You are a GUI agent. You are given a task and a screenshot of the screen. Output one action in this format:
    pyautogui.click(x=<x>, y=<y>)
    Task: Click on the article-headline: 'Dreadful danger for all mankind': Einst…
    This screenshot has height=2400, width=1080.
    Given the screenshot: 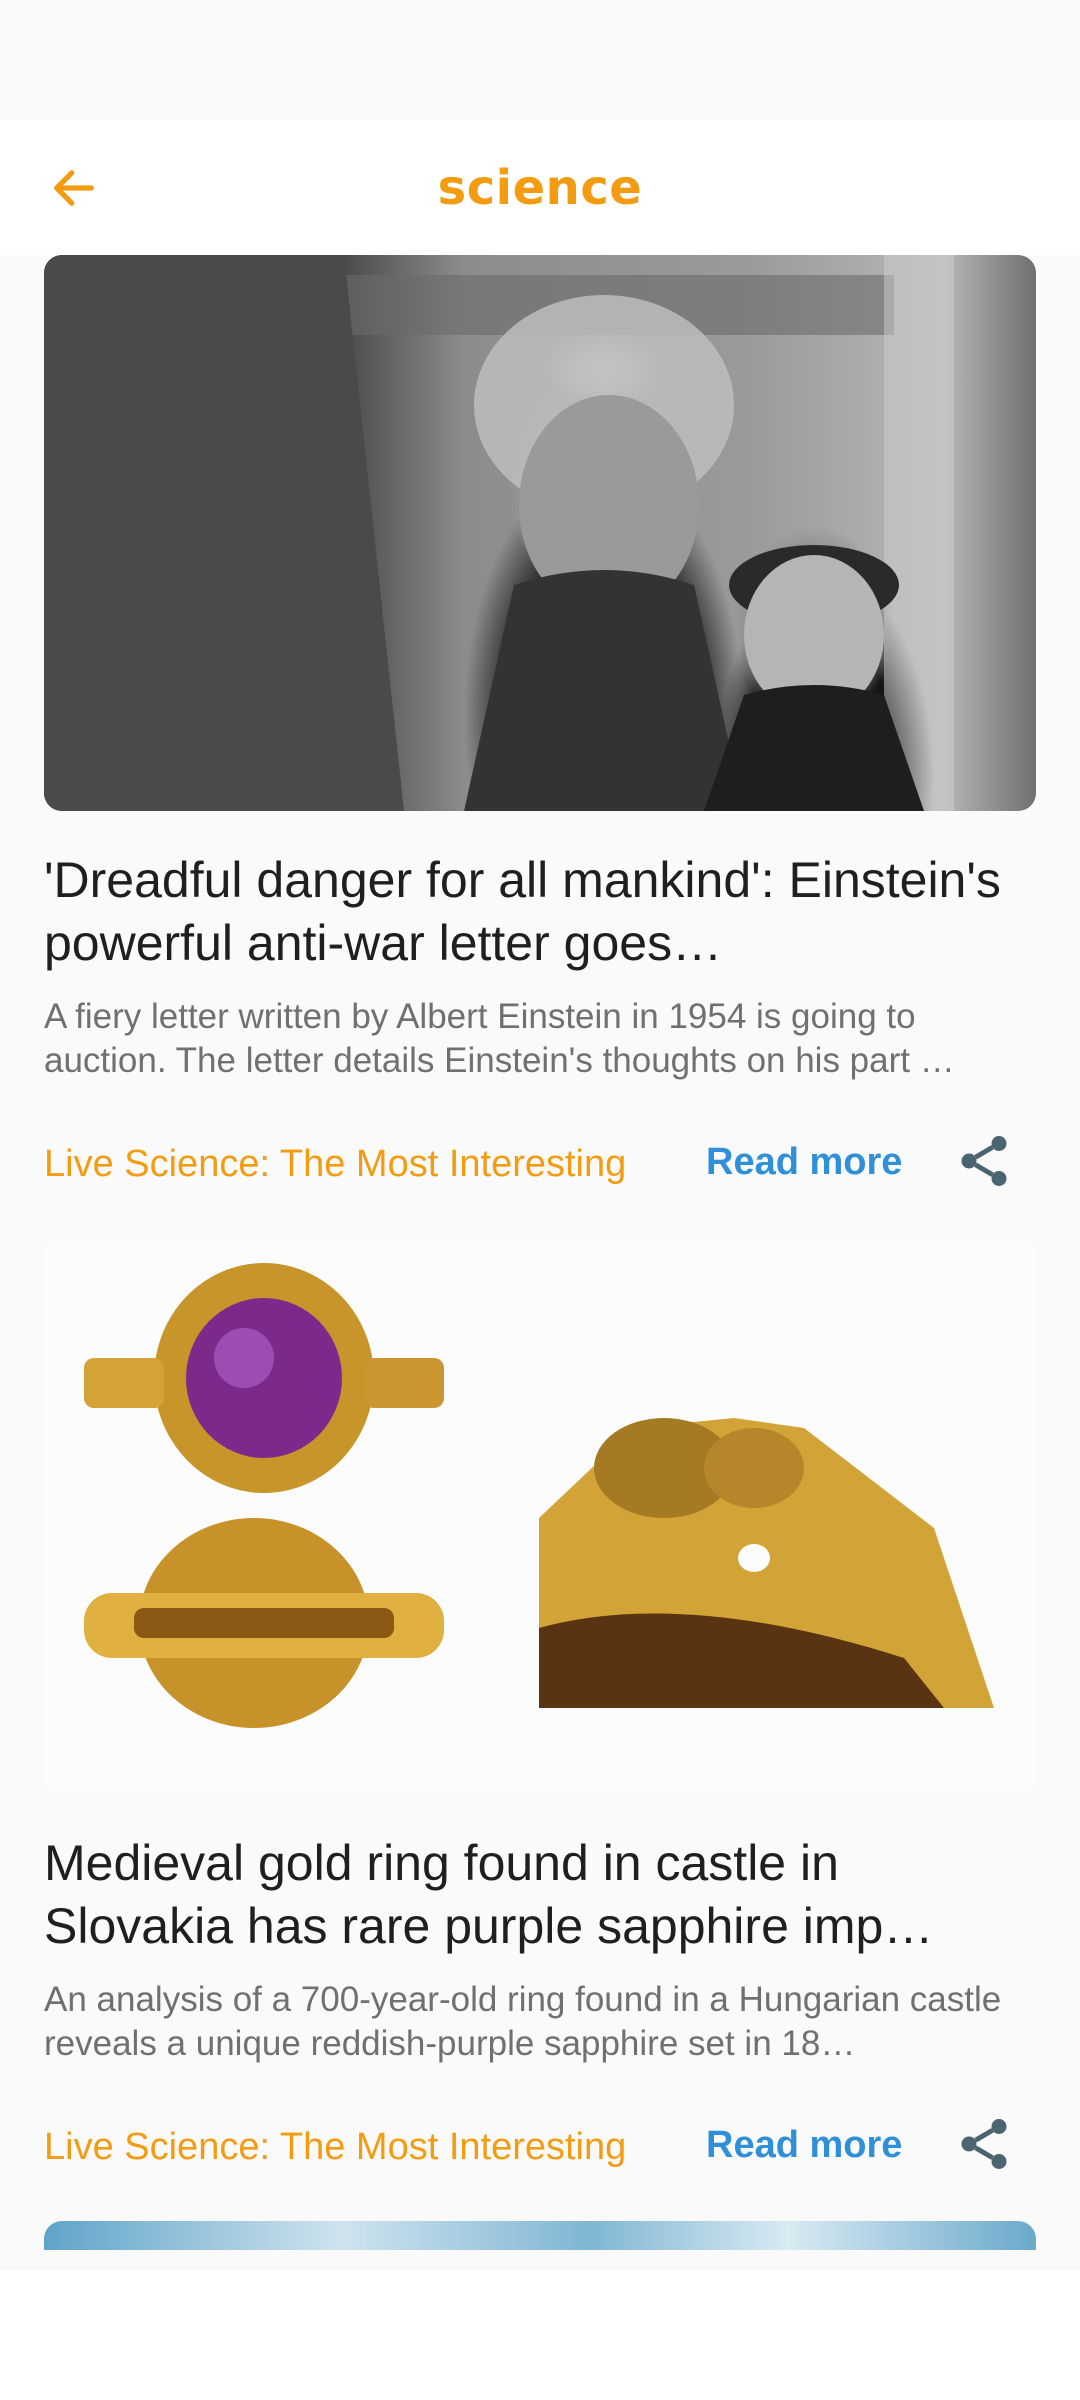 What is the action you would take?
    pyautogui.click(x=540, y=912)
    